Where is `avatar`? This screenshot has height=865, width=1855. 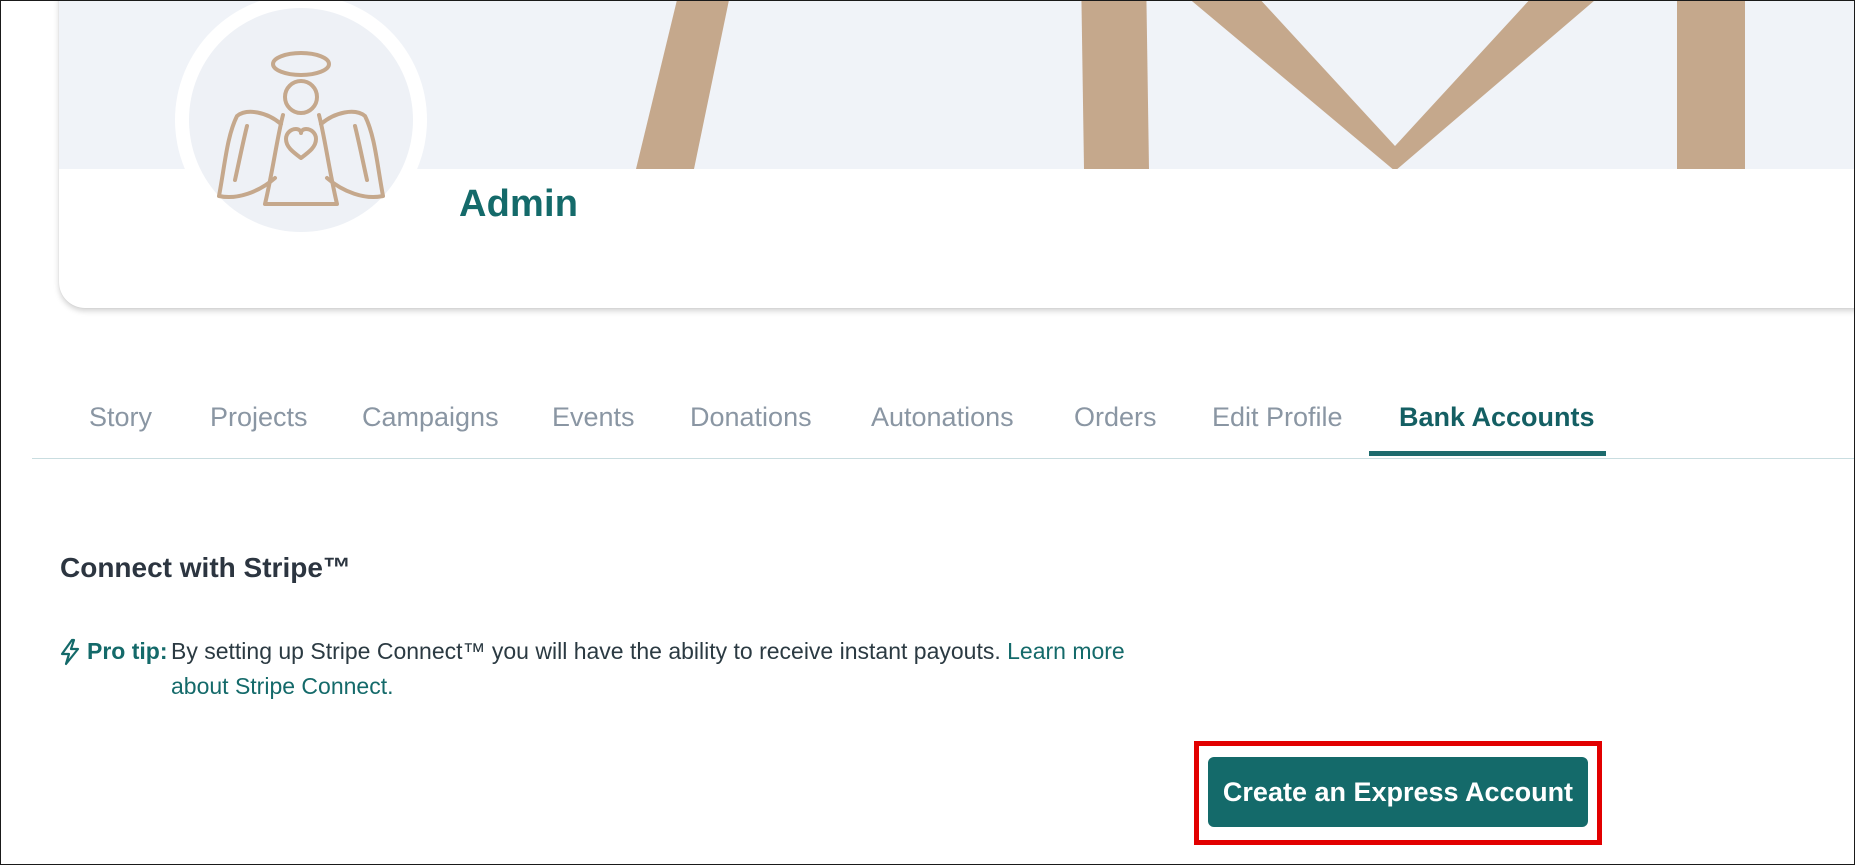
avatar is located at coordinates (301, 123).